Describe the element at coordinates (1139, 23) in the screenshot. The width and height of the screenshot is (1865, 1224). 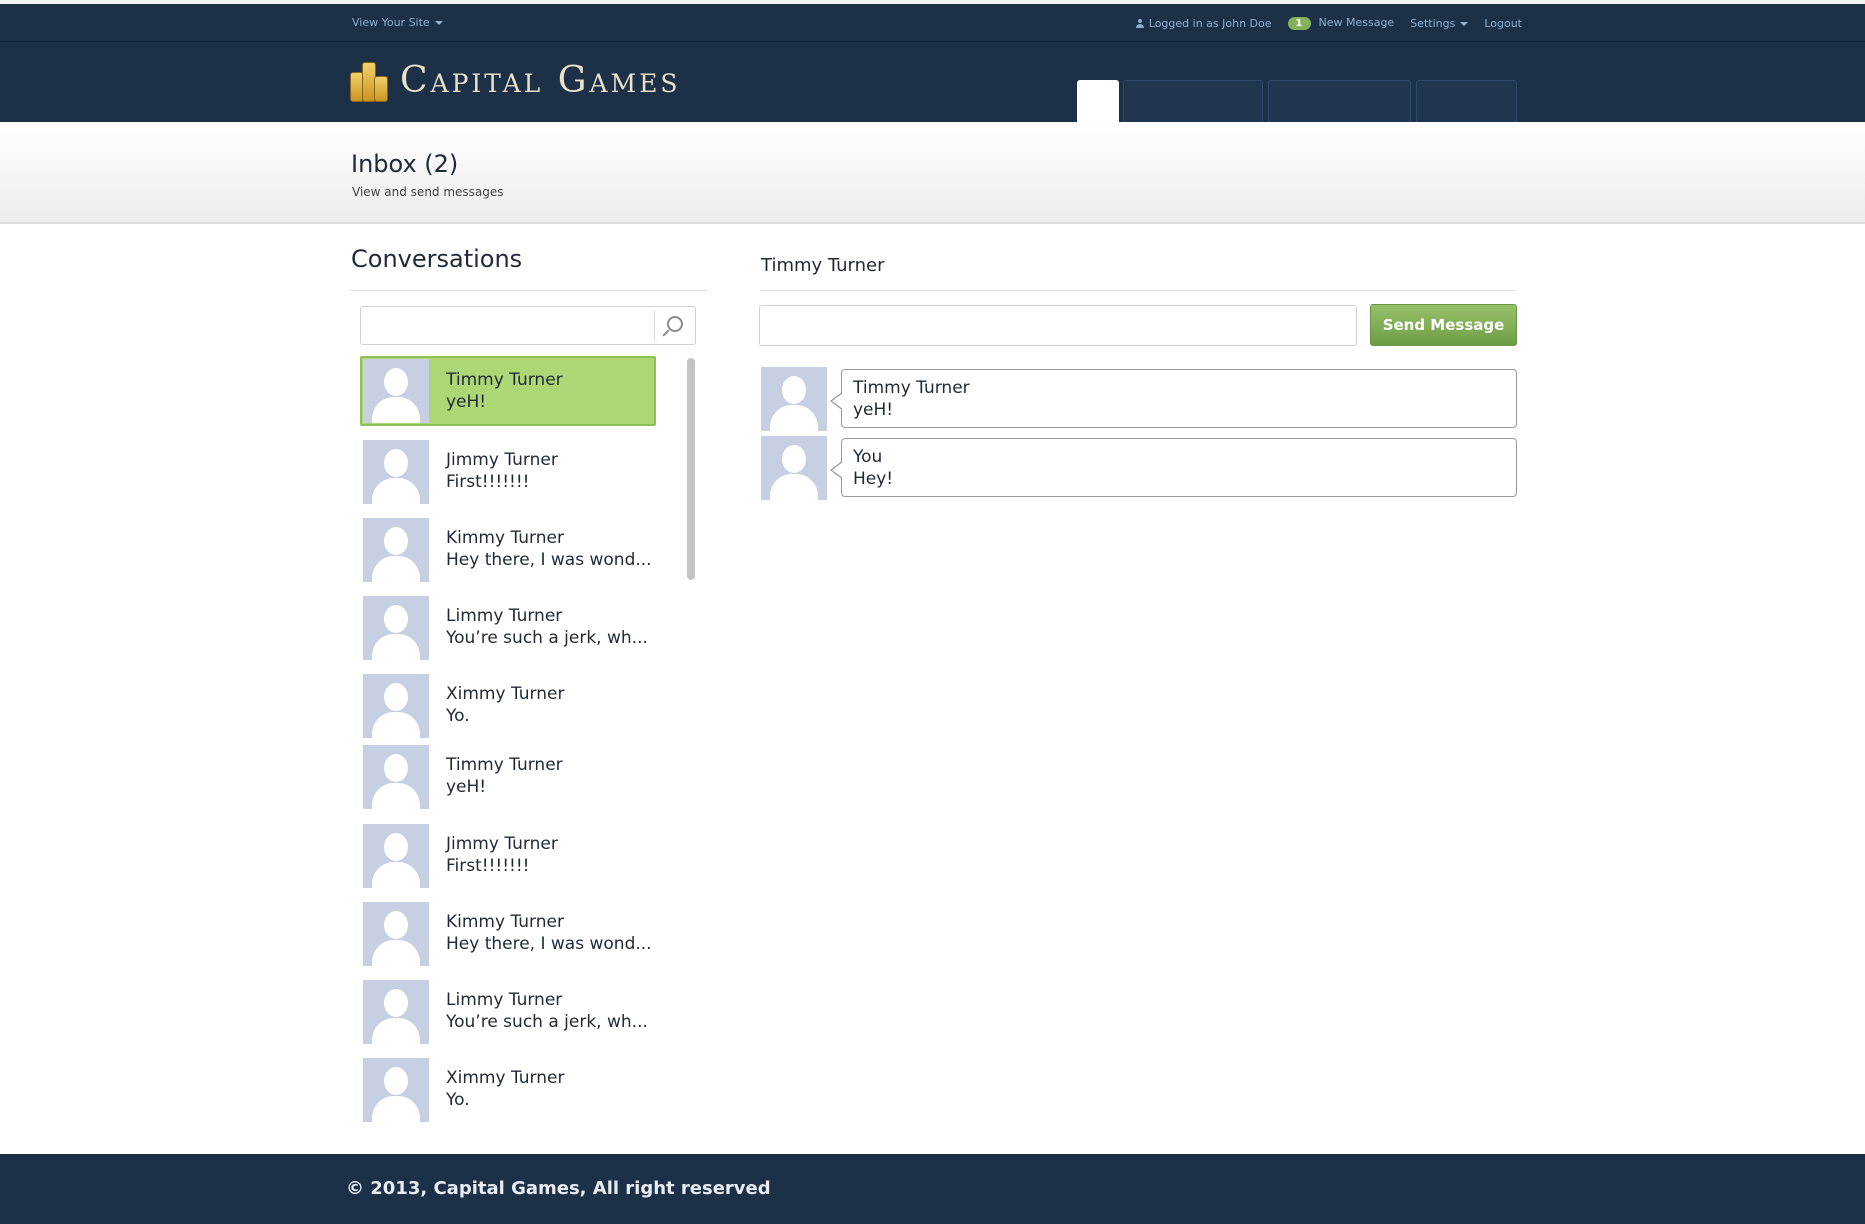
I see `user-icon` at that location.